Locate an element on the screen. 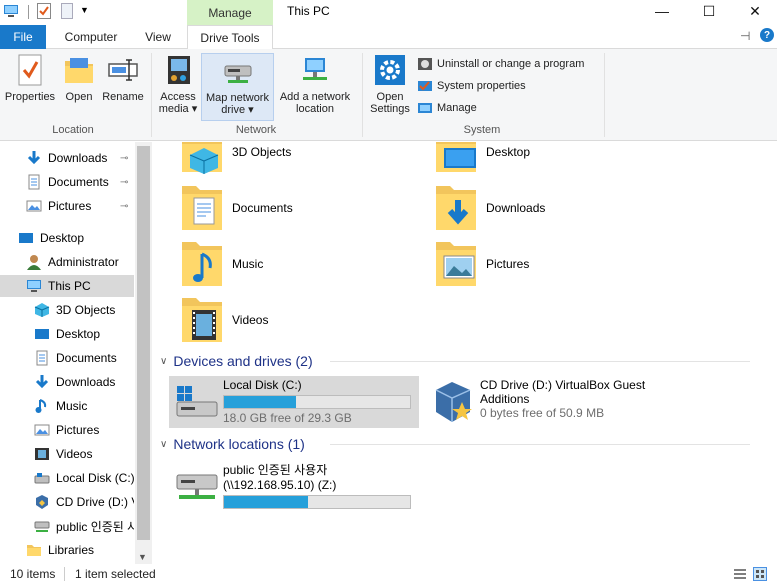  nav-item-documents: Documents is located at coordinates (67, 358).